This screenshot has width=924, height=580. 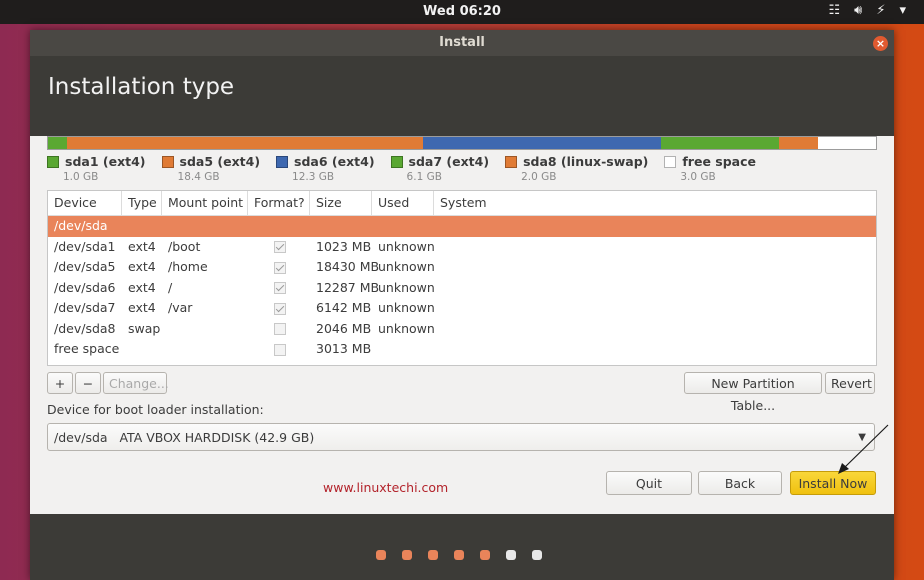 I want to click on legend-label: sda7 (ext4), so click(x=449, y=161).